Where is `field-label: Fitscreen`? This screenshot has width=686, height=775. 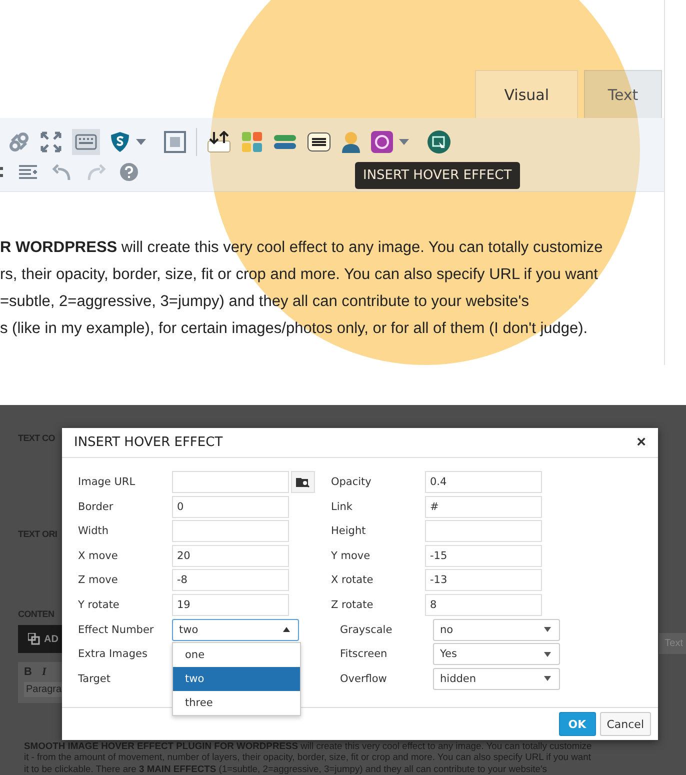 field-label: Fitscreen is located at coordinates (363, 654).